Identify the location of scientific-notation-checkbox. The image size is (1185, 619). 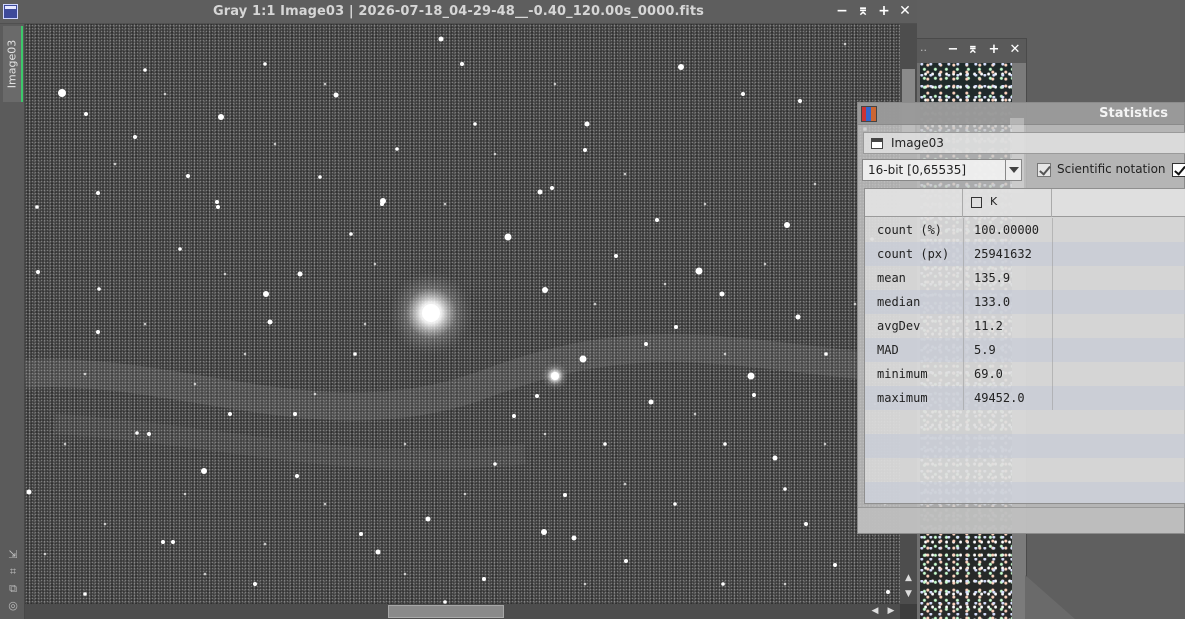
(1044, 170).